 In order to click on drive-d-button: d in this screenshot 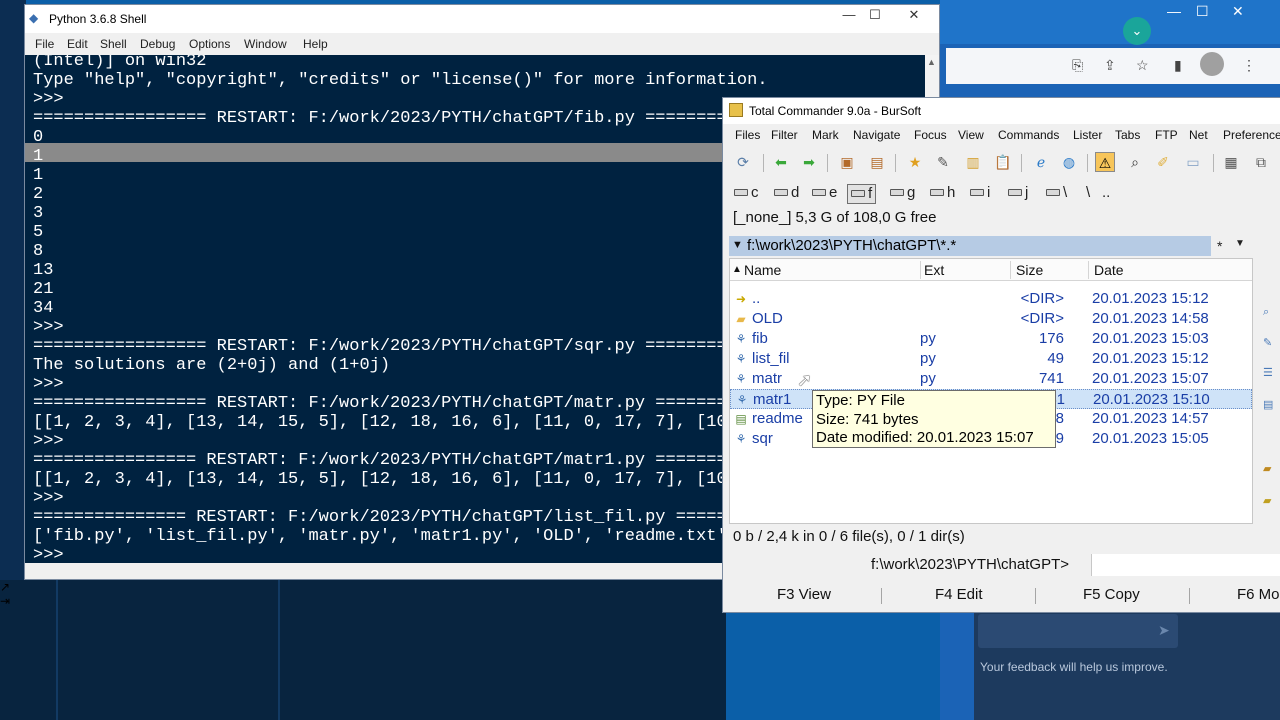, I will do `click(786, 194)`.